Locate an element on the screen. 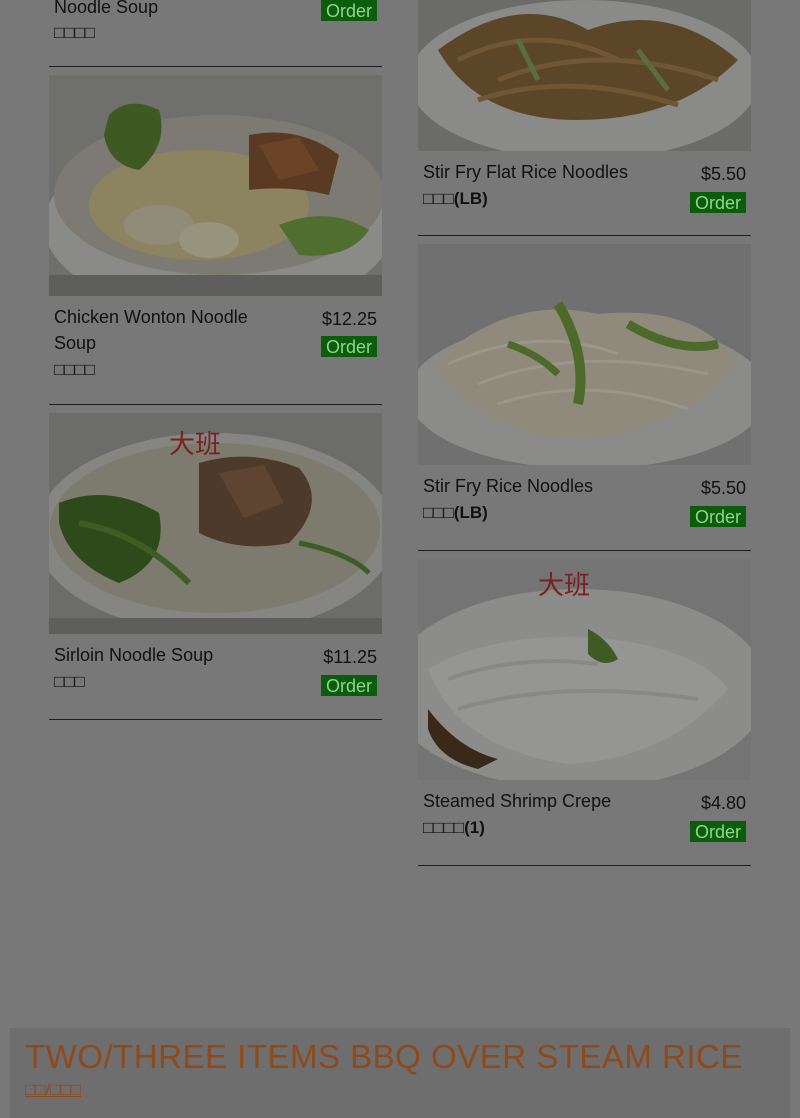 This screenshot has width=800, height=1118. sirloin-bowl-photo: 大班 is located at coordinates (215, 523).